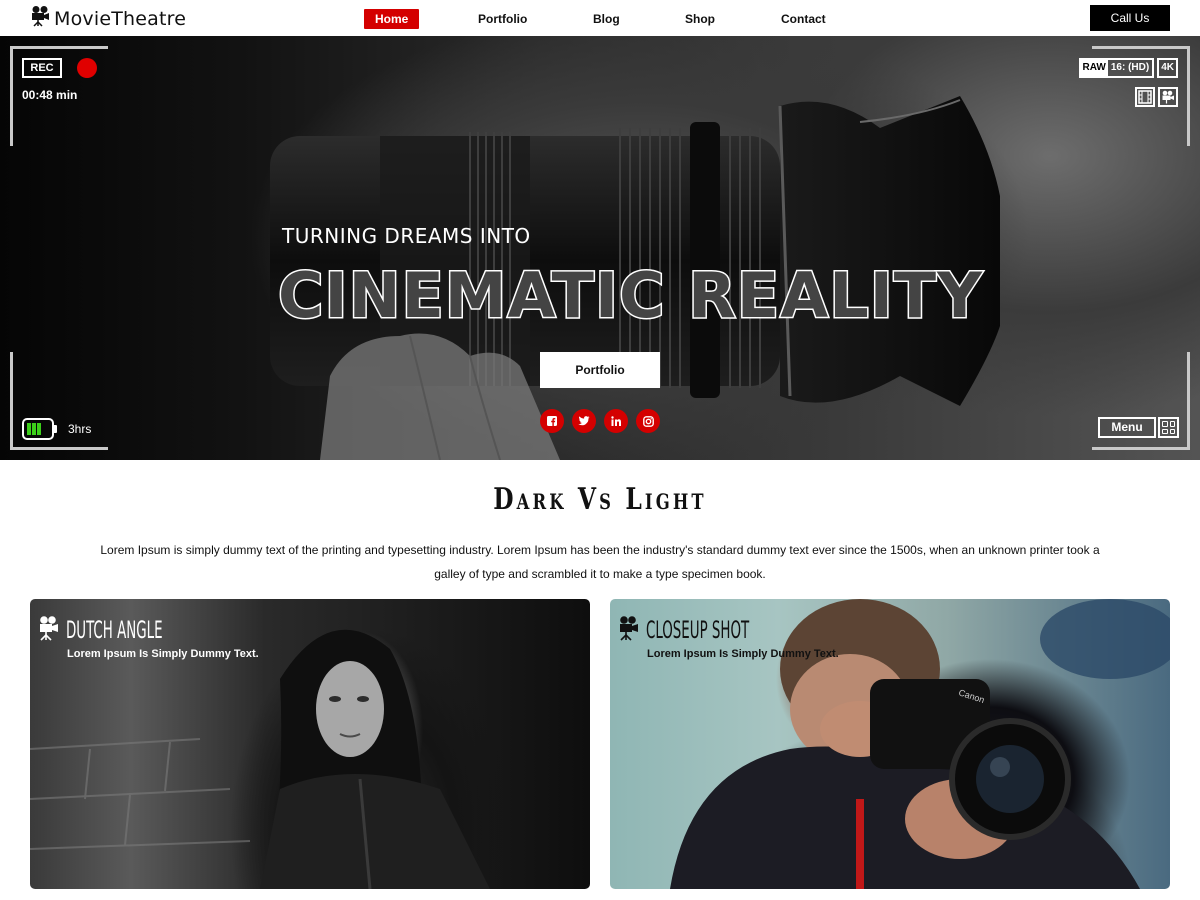  I want to click on format-indicator: RAW 16: (HD) 4K, so click(1128, 68).